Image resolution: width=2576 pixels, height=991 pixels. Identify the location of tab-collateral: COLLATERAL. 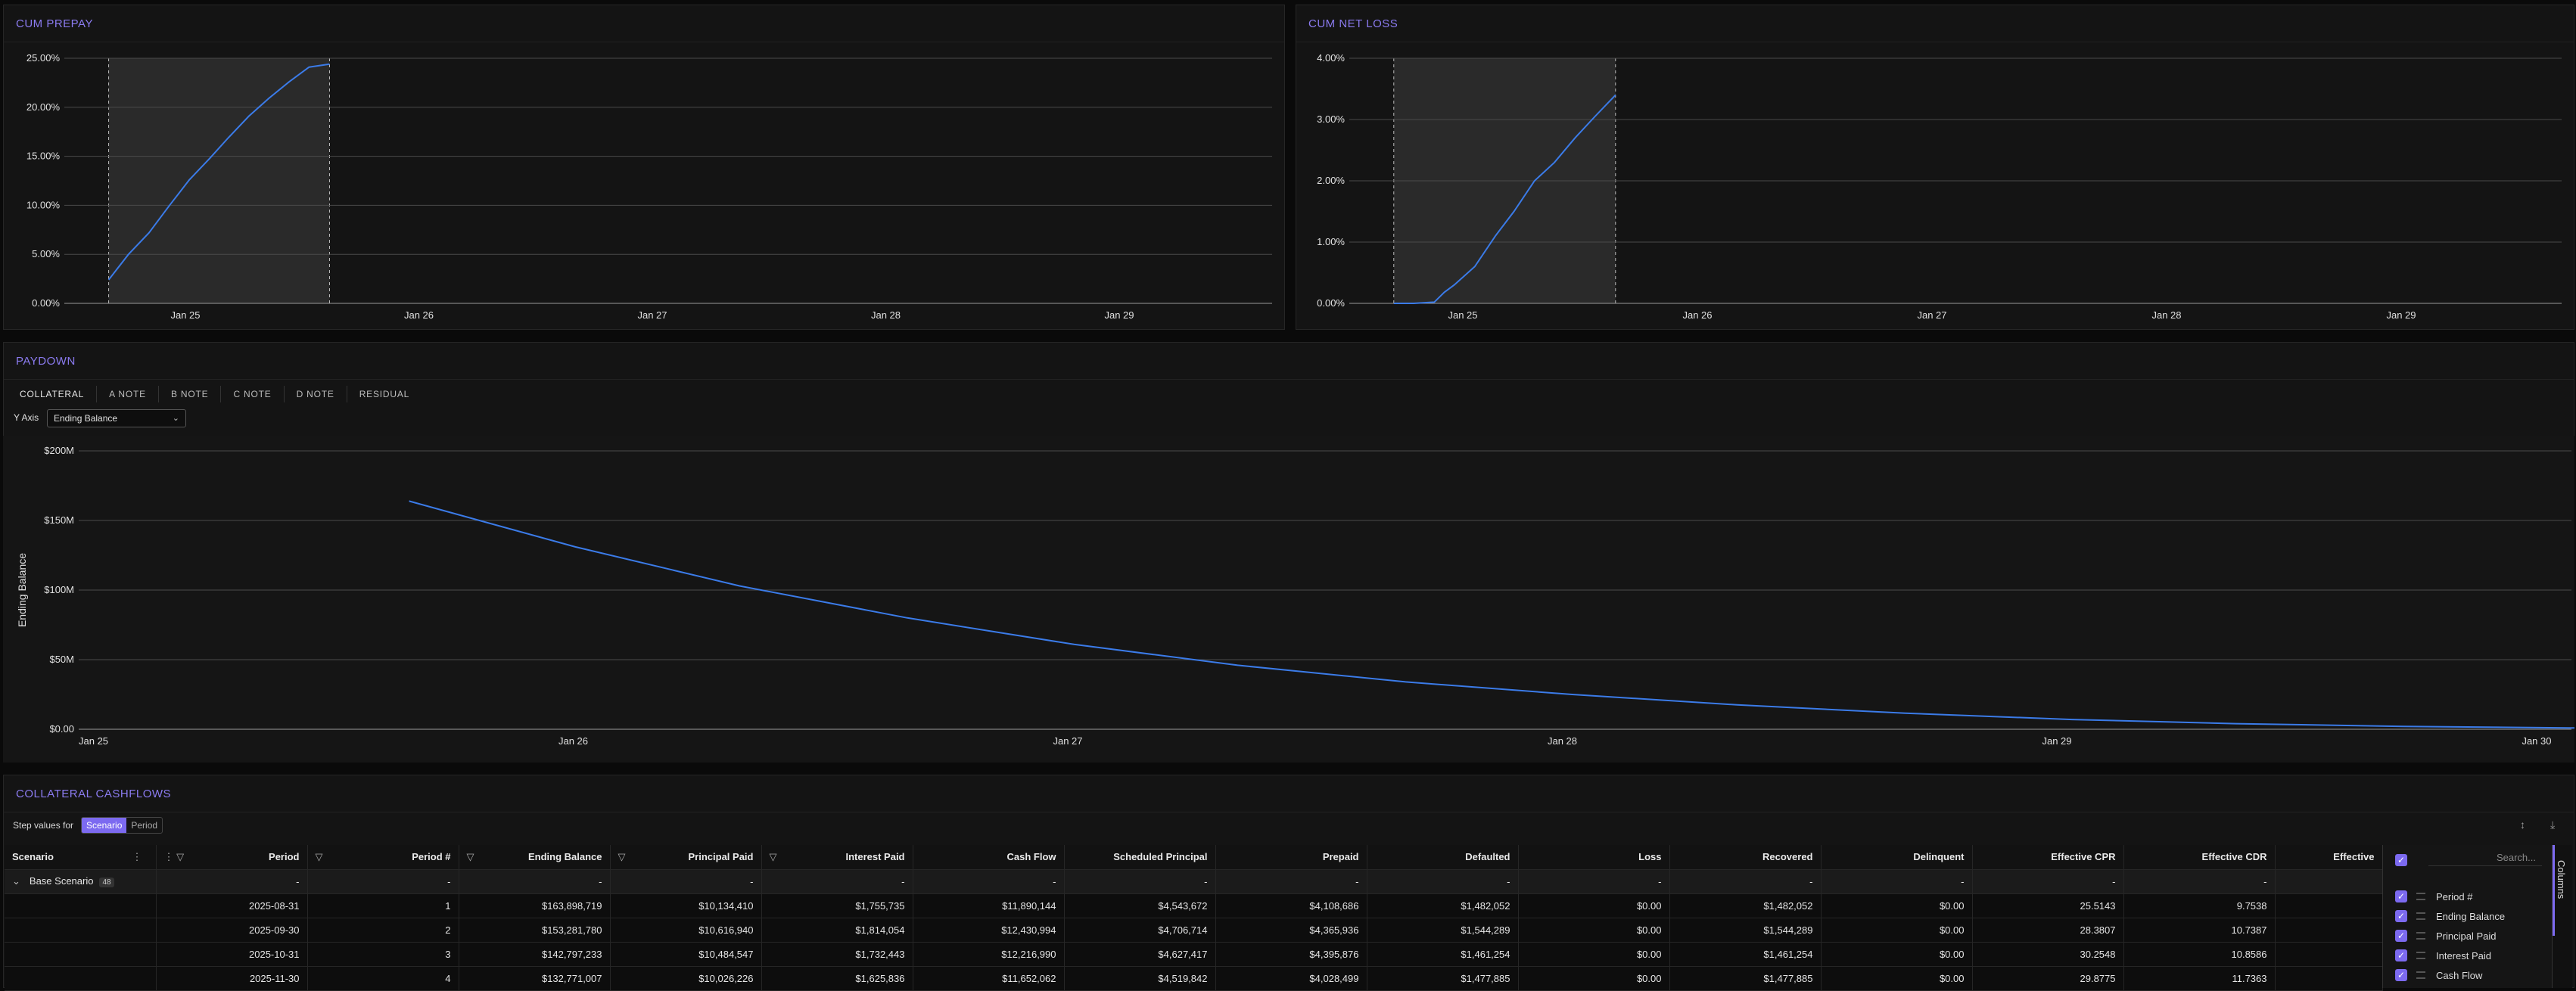
(53, 394).